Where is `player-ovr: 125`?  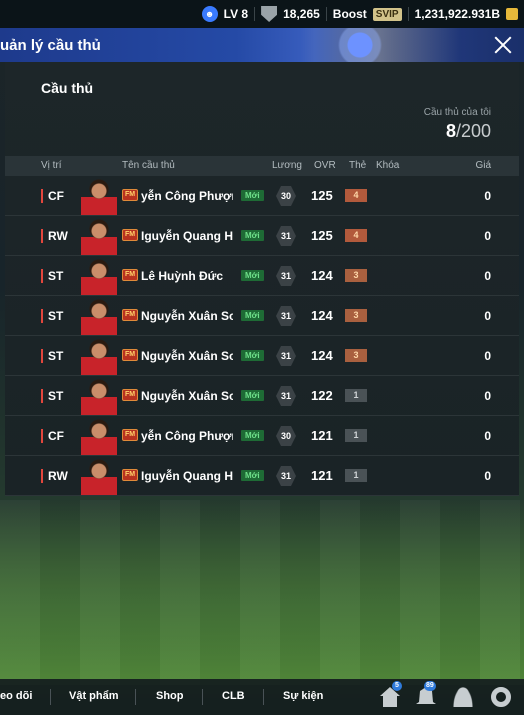 player-ovr: 125 is located at coordinates (322, 195).